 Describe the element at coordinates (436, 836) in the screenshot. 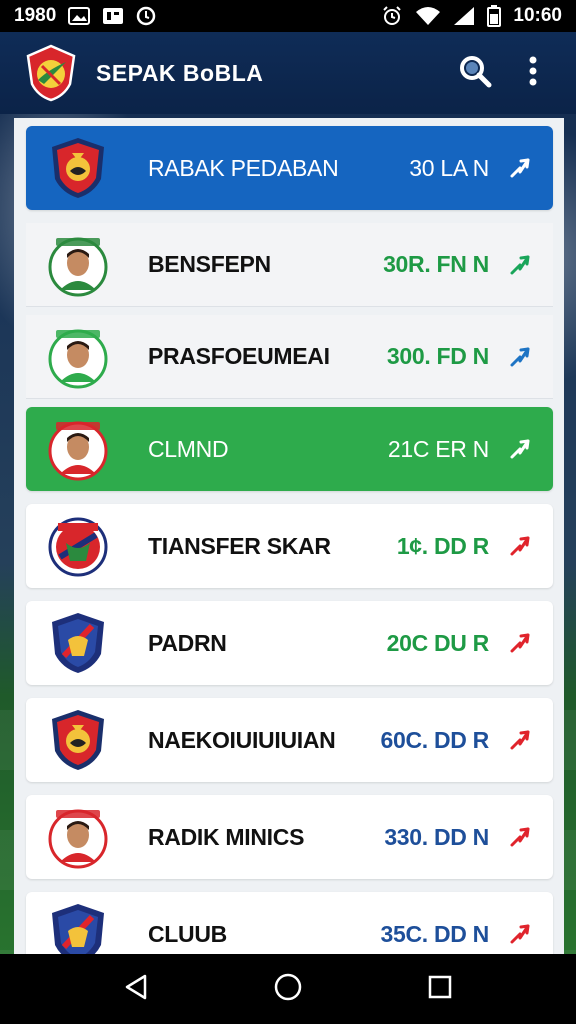

I see `transfer-fee: 330. DD N` at that location.